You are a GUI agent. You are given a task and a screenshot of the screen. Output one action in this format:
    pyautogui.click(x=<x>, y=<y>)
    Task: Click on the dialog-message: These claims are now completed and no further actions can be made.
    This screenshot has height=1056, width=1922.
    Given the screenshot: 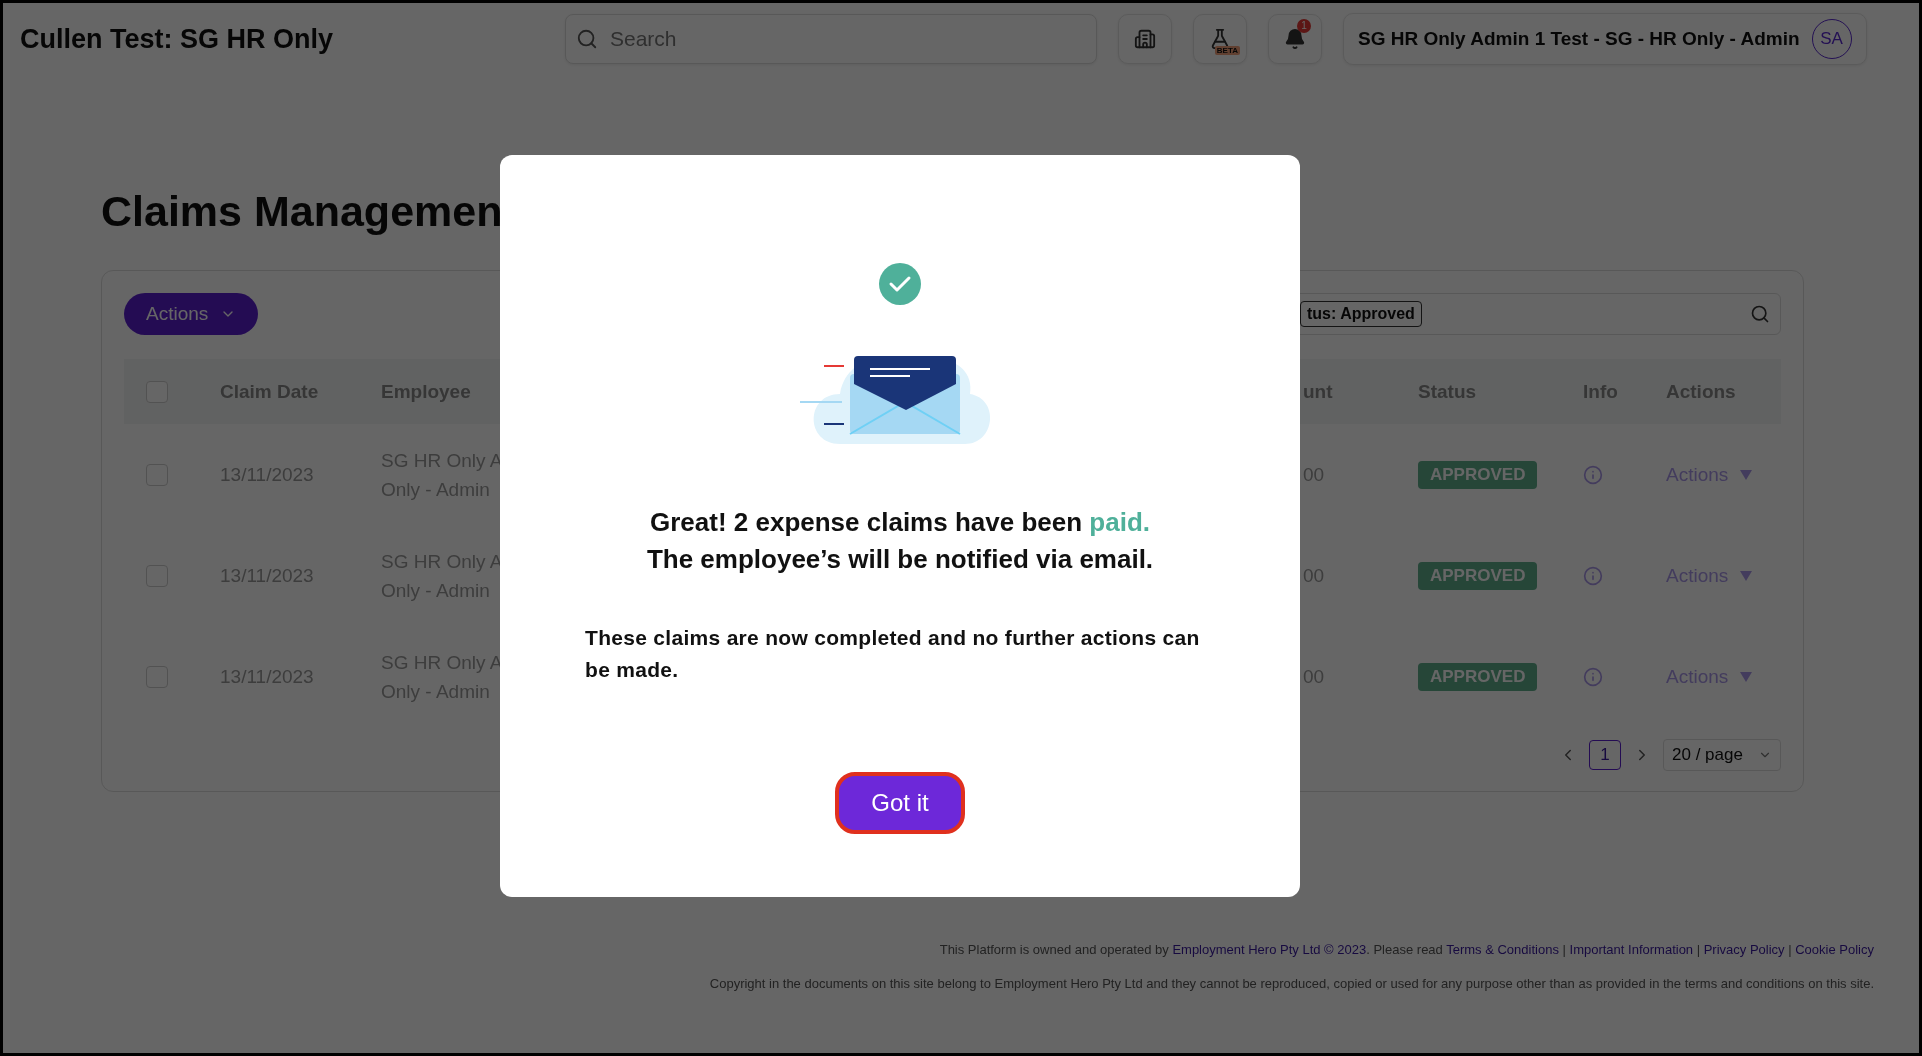 What is the action you would take?
    pyautogui.click(x=893, y=654)
    